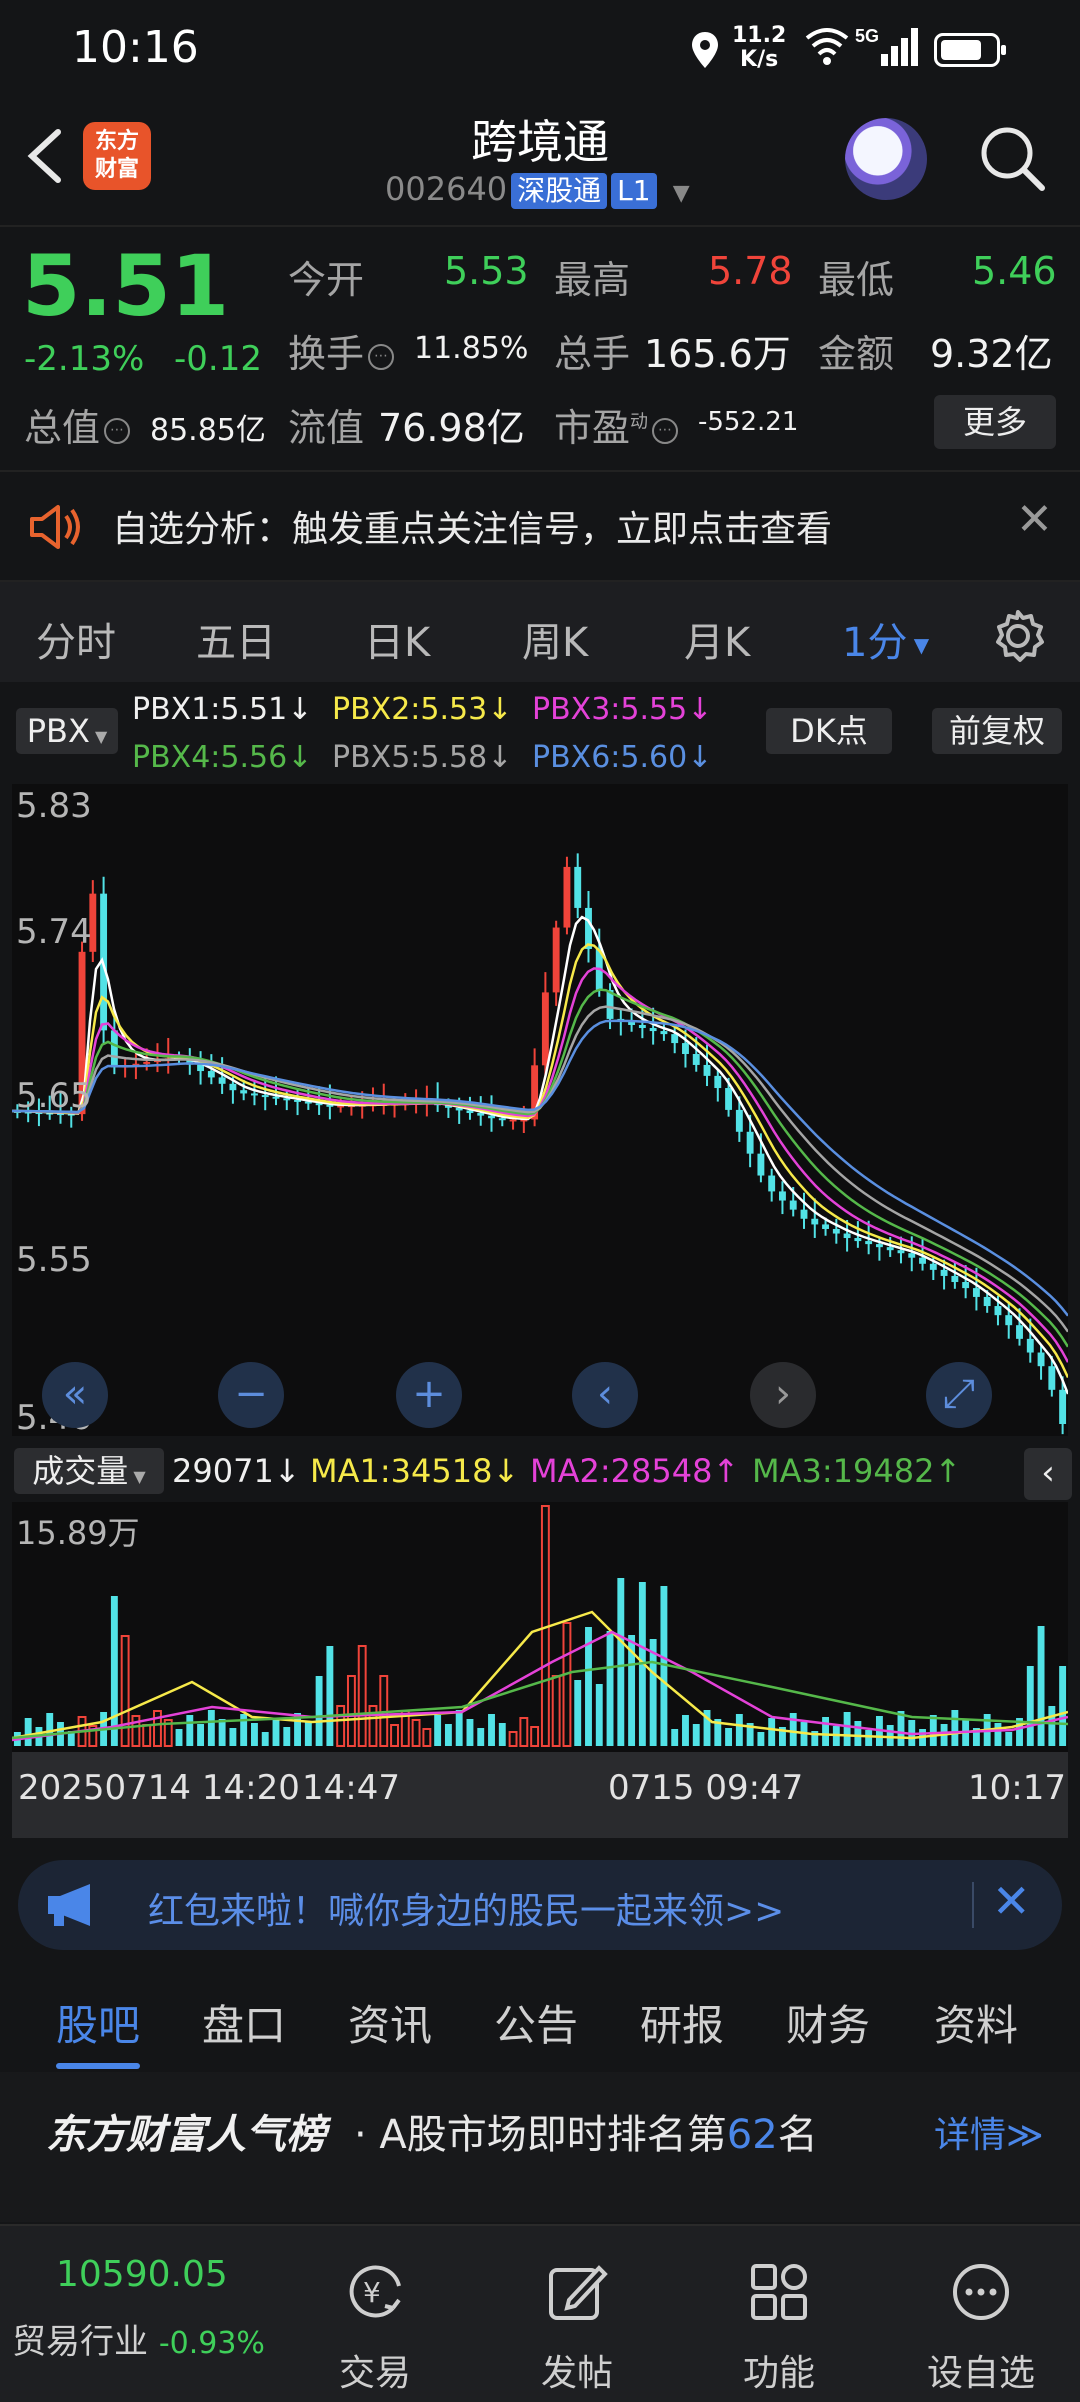  I want to click on fullscreen-icon: ⤢, so click(959, 1395).